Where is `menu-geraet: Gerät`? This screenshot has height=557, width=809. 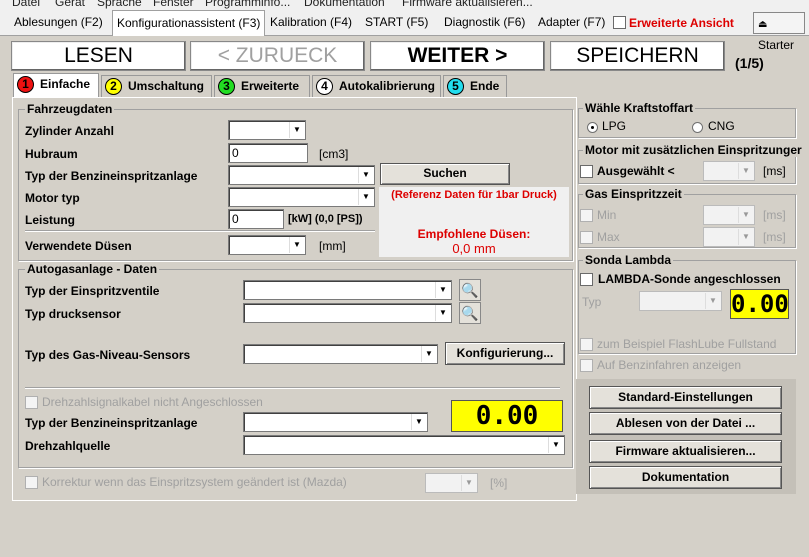
menu-geraet: Gerät is located at coordinates (70, 4).